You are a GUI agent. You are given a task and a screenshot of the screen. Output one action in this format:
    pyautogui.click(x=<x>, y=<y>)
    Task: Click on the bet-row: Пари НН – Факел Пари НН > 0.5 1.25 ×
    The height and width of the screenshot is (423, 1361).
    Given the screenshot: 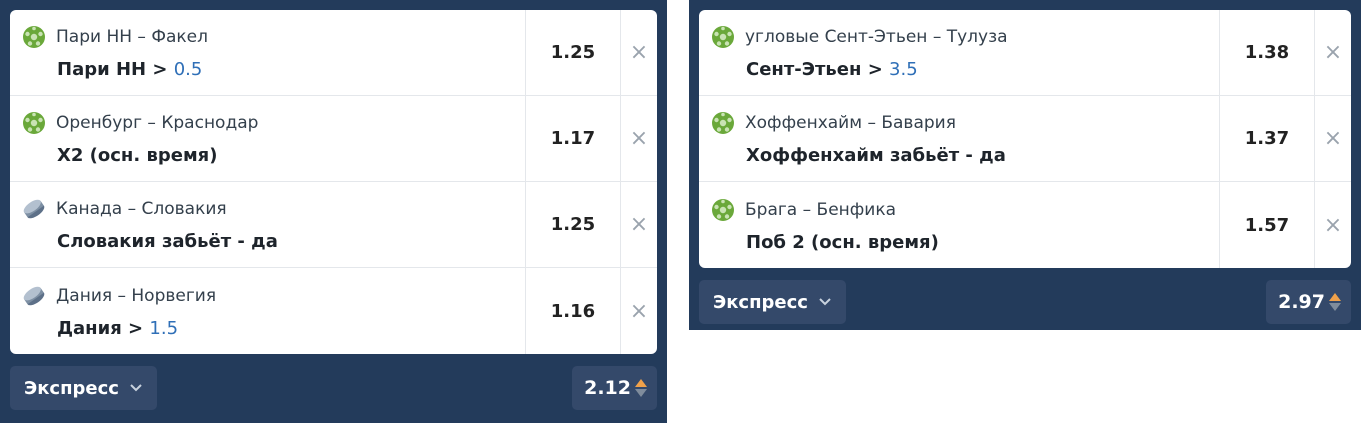 What is the action you would take?
    pyautogui.click(x=333, y=53)
    